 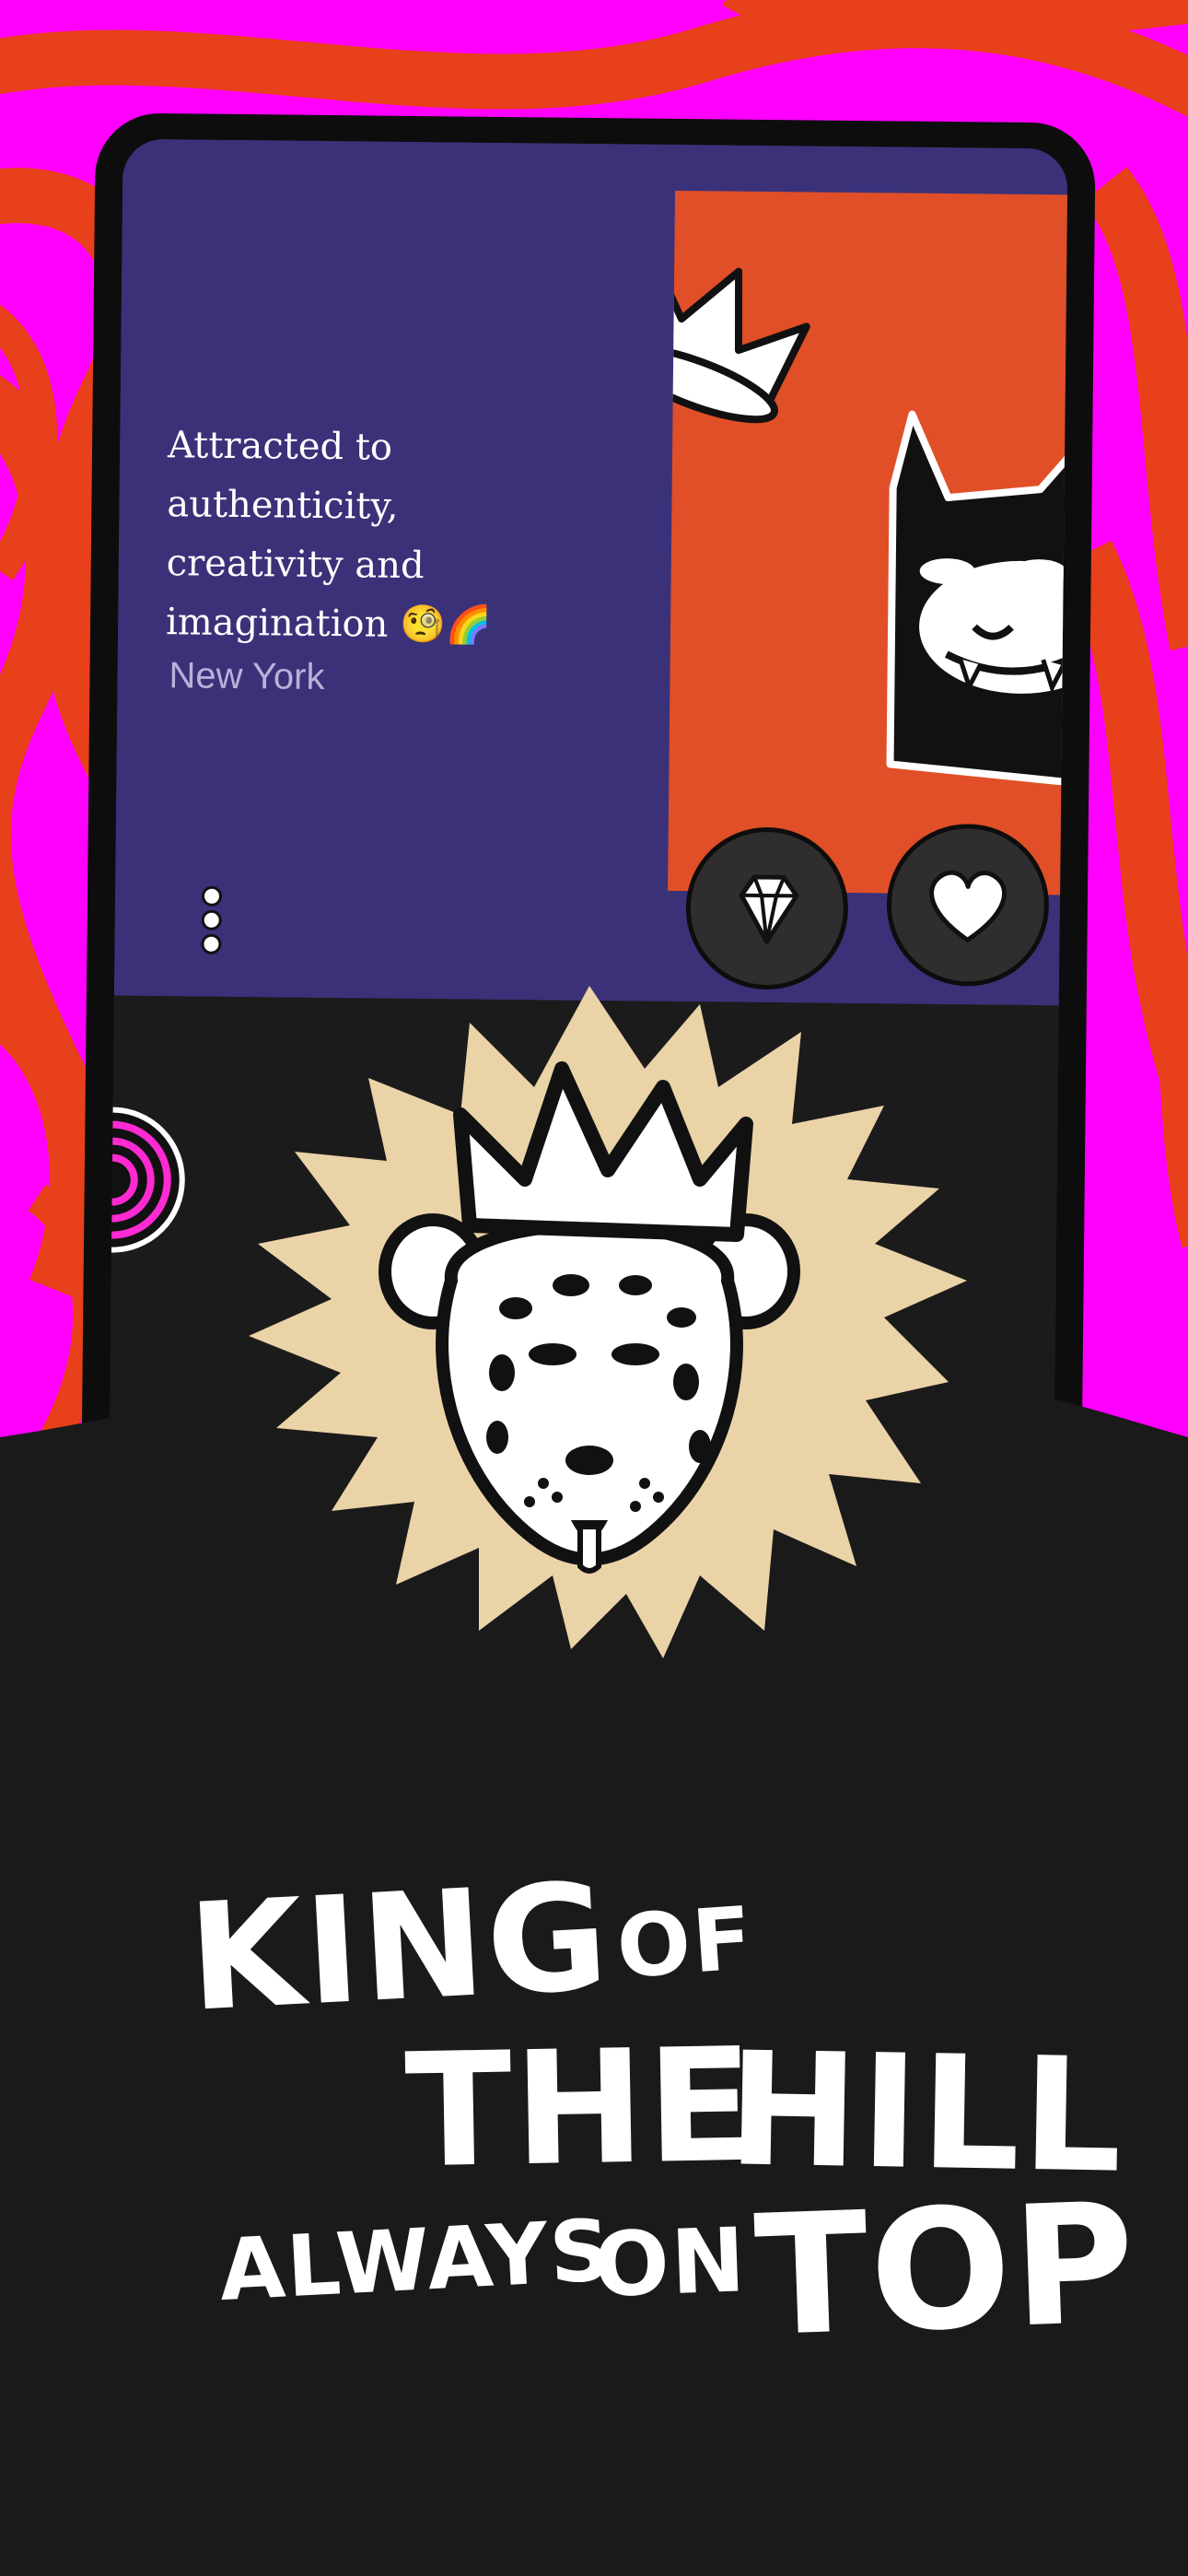 I want to click on super-like-button, so click(x=766, y=908).